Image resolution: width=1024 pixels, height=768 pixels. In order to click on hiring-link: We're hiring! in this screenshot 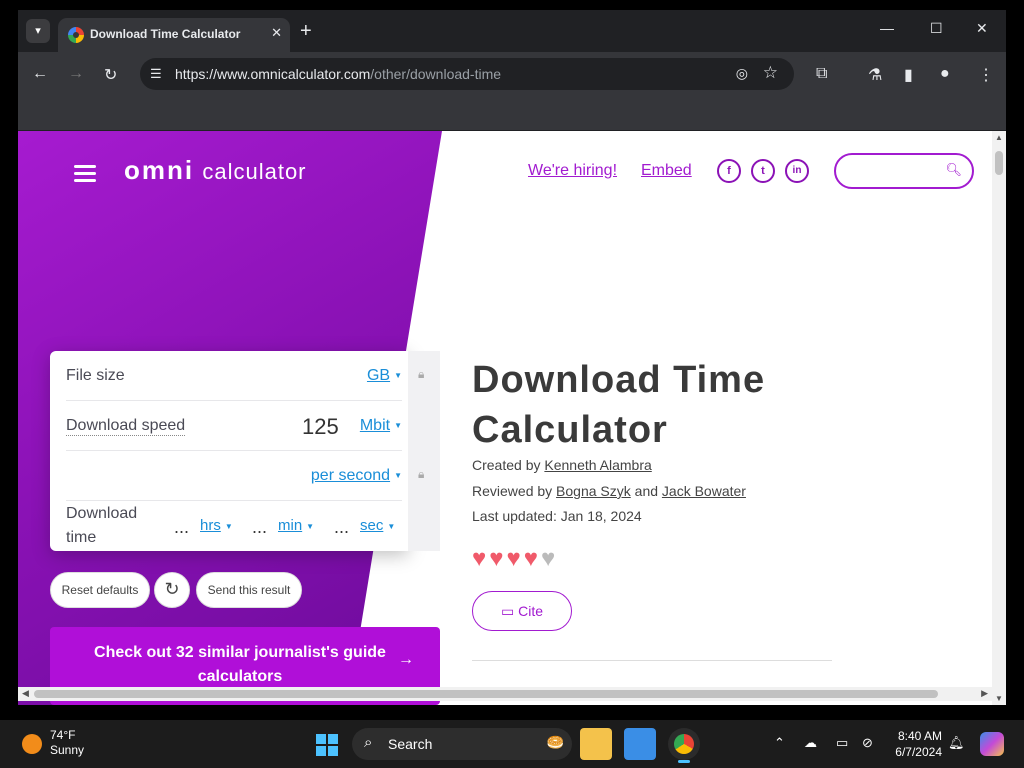, I will do `click(572, 171)`.